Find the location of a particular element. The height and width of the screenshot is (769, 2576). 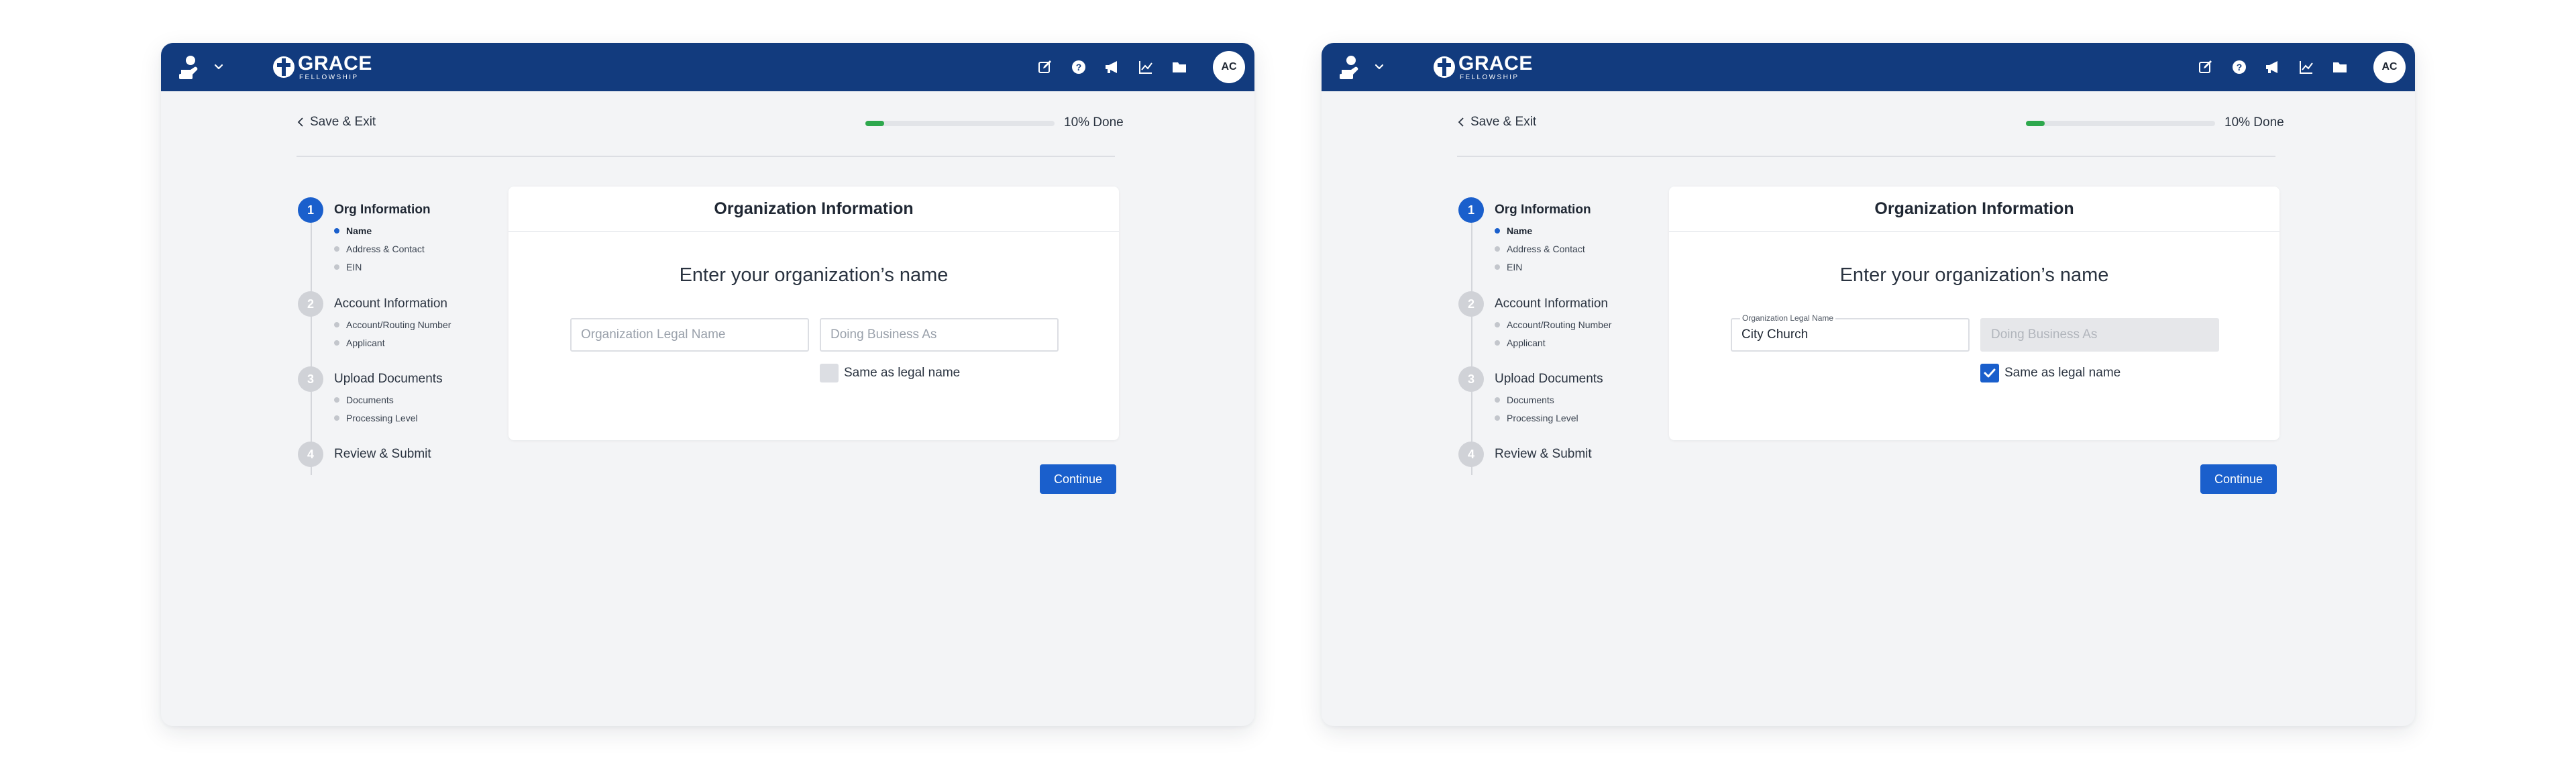

legal-name-input: Organization Legal Name City Church is located at coordinates (1850, 333).